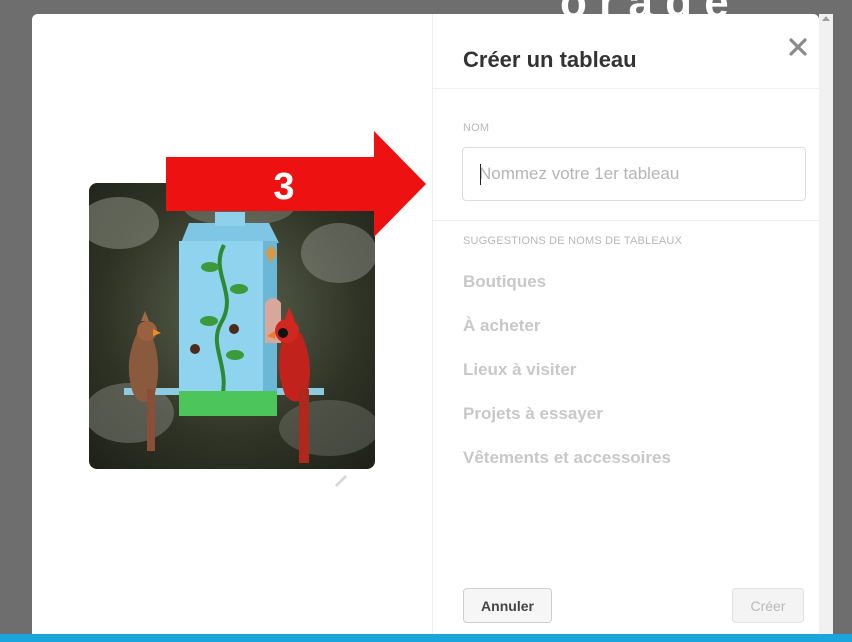  Describe the element at coordinates (826, 328) in the screenshot. I see `scrollbar` at that location.